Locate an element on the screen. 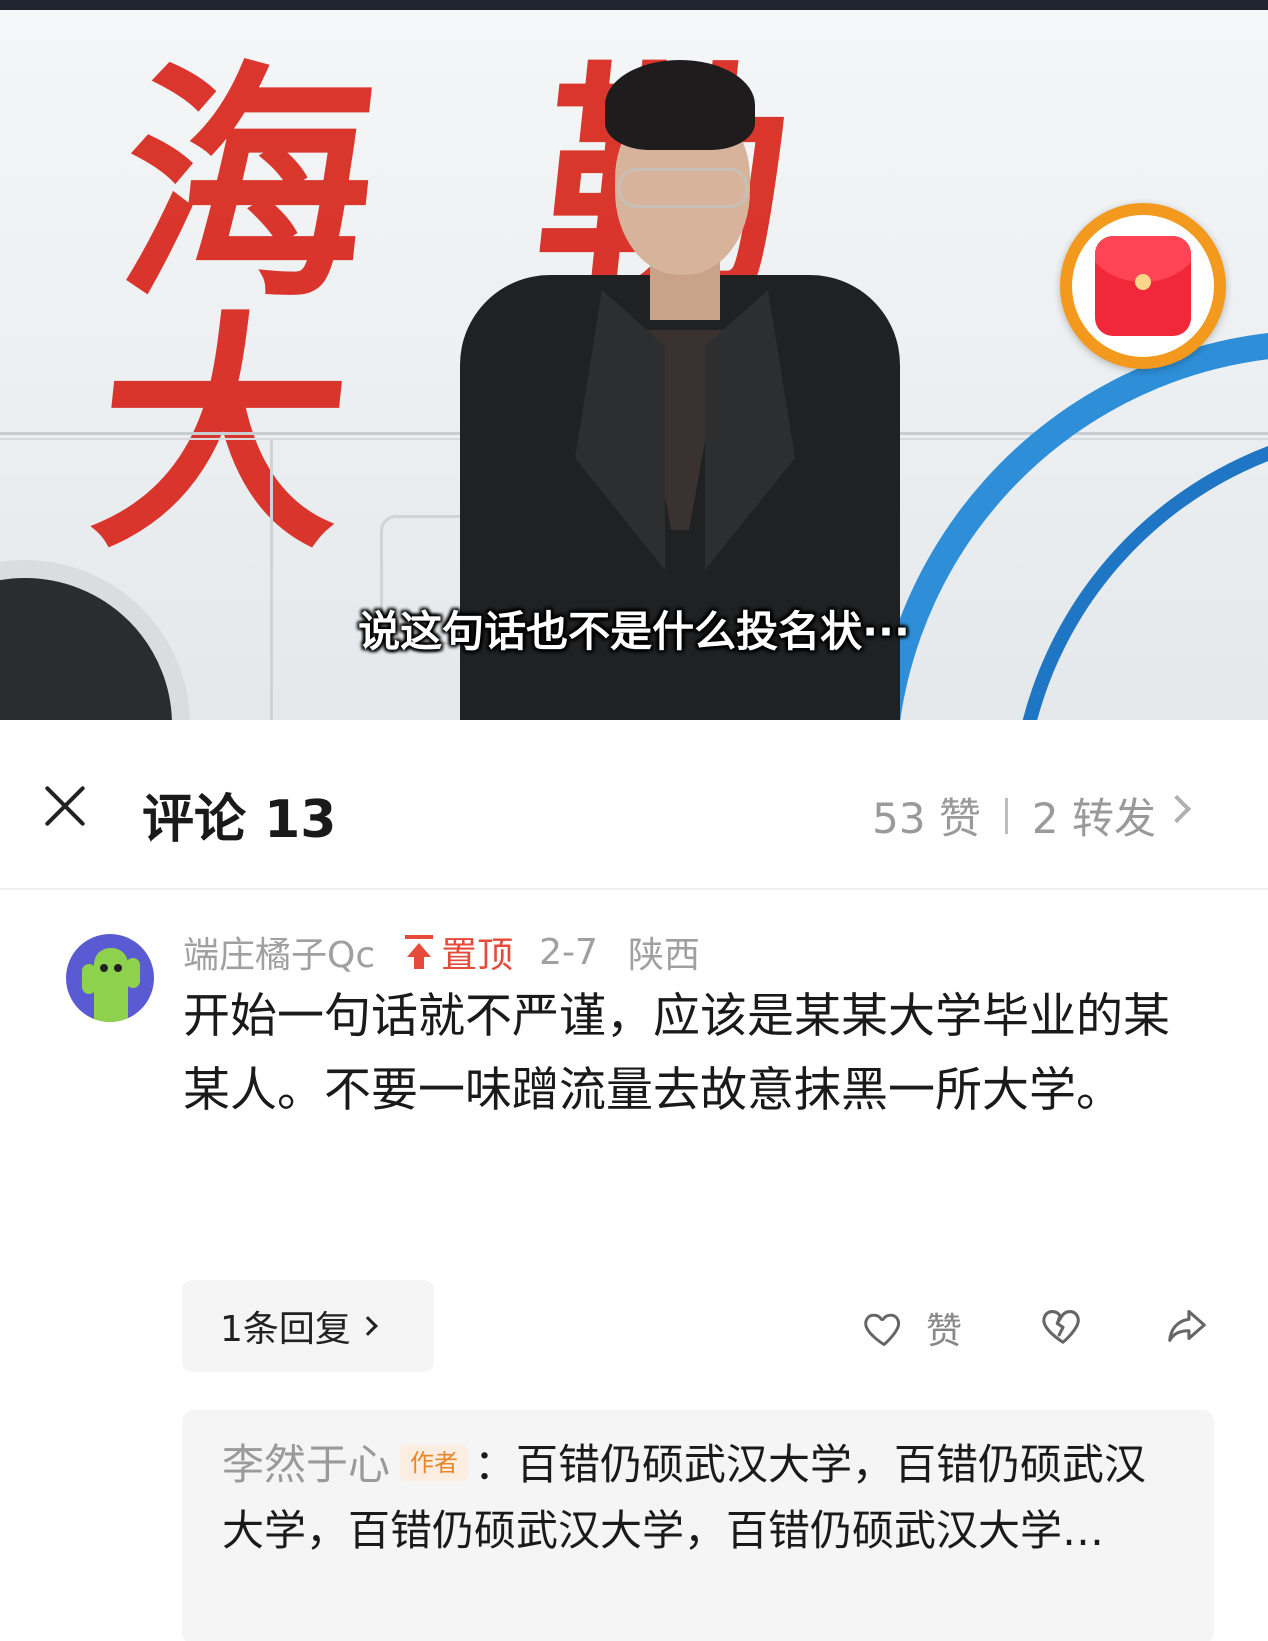 This screenshot has height=1641, width=1268. comment-meta: 端庄橘子Qc 置顶 2-7 陕西 is located at coordinates (441, 952).